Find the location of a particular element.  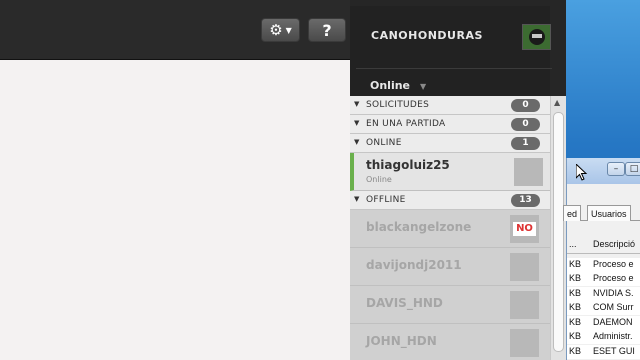

friend-item-offline: davijondj2011 is located at coordinates (450, 267).